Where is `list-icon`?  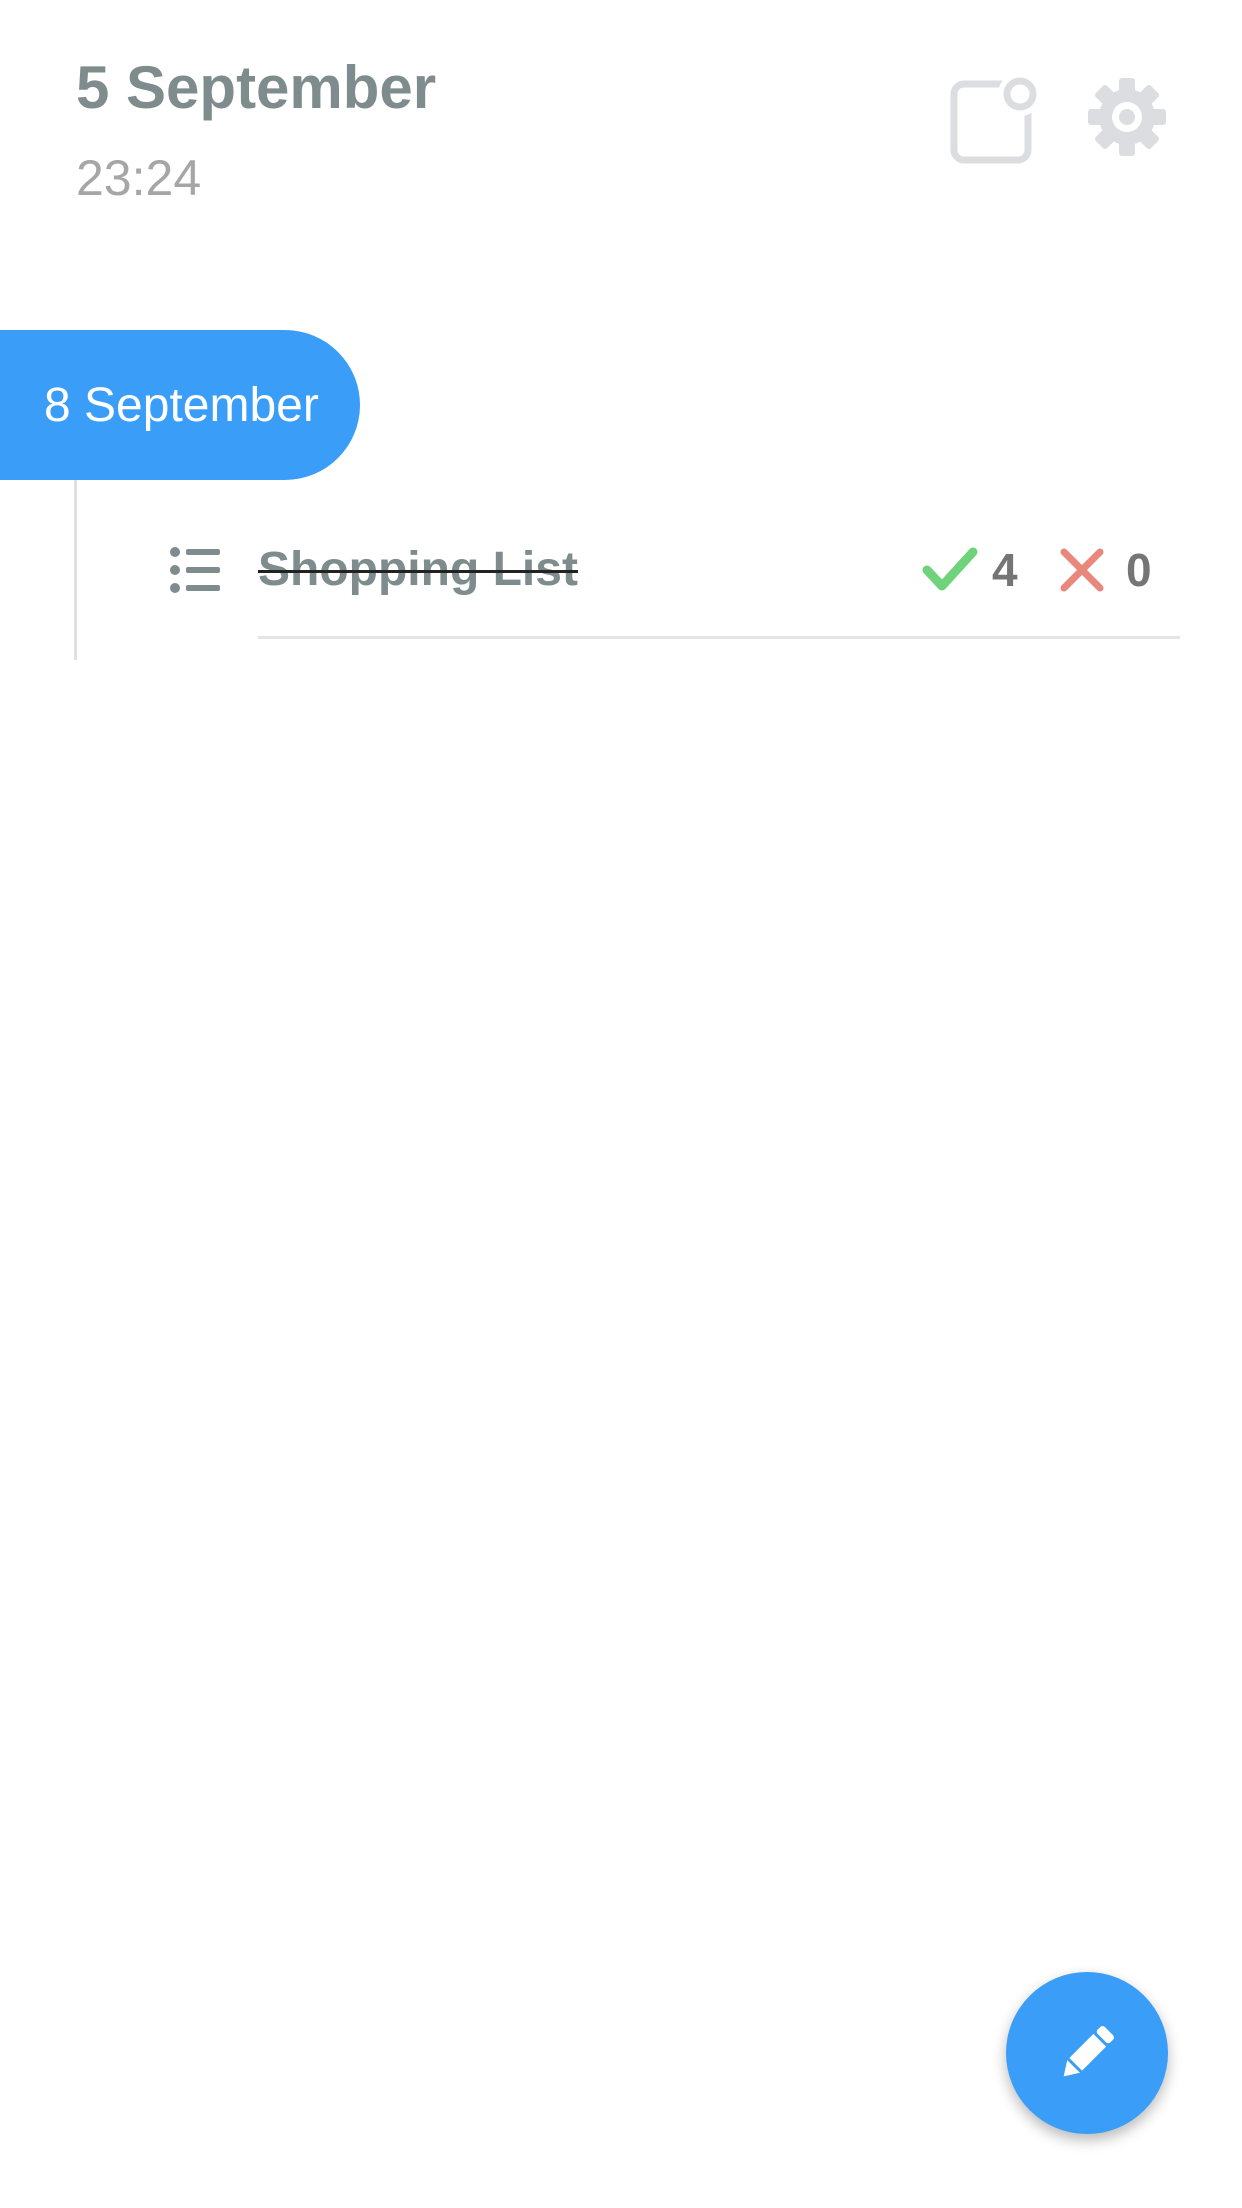 list-icon is located at coordinates (195, 570).